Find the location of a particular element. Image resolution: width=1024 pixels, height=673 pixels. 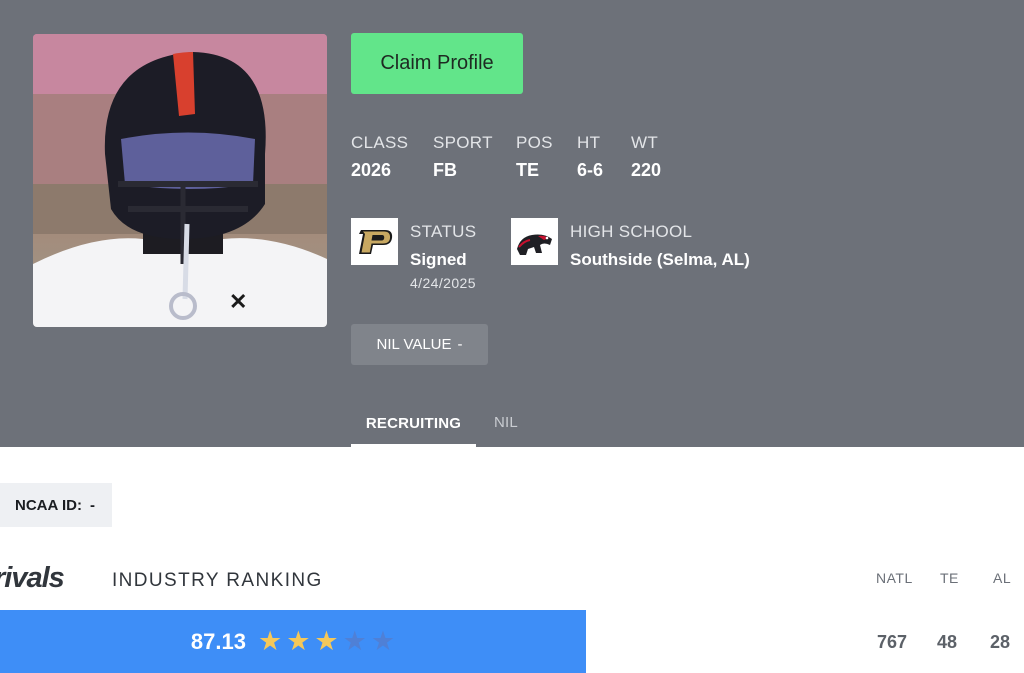

ncaa-id-badge: NCAA ID: - is located at coordinates (56, 505).